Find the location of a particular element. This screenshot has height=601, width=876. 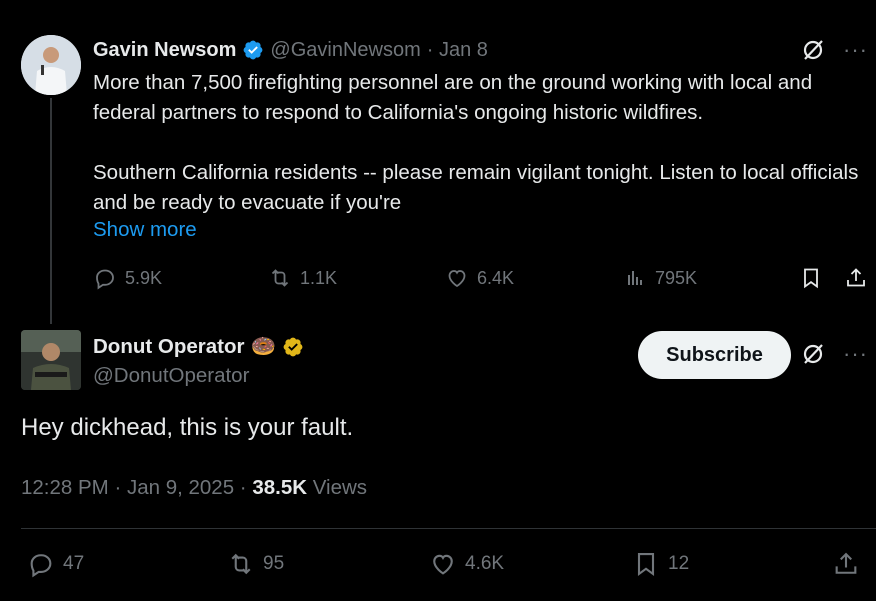

parent-tweet-actions: 5.9K 1.1K 6.4K 795K is located at coordinates (480, 281).